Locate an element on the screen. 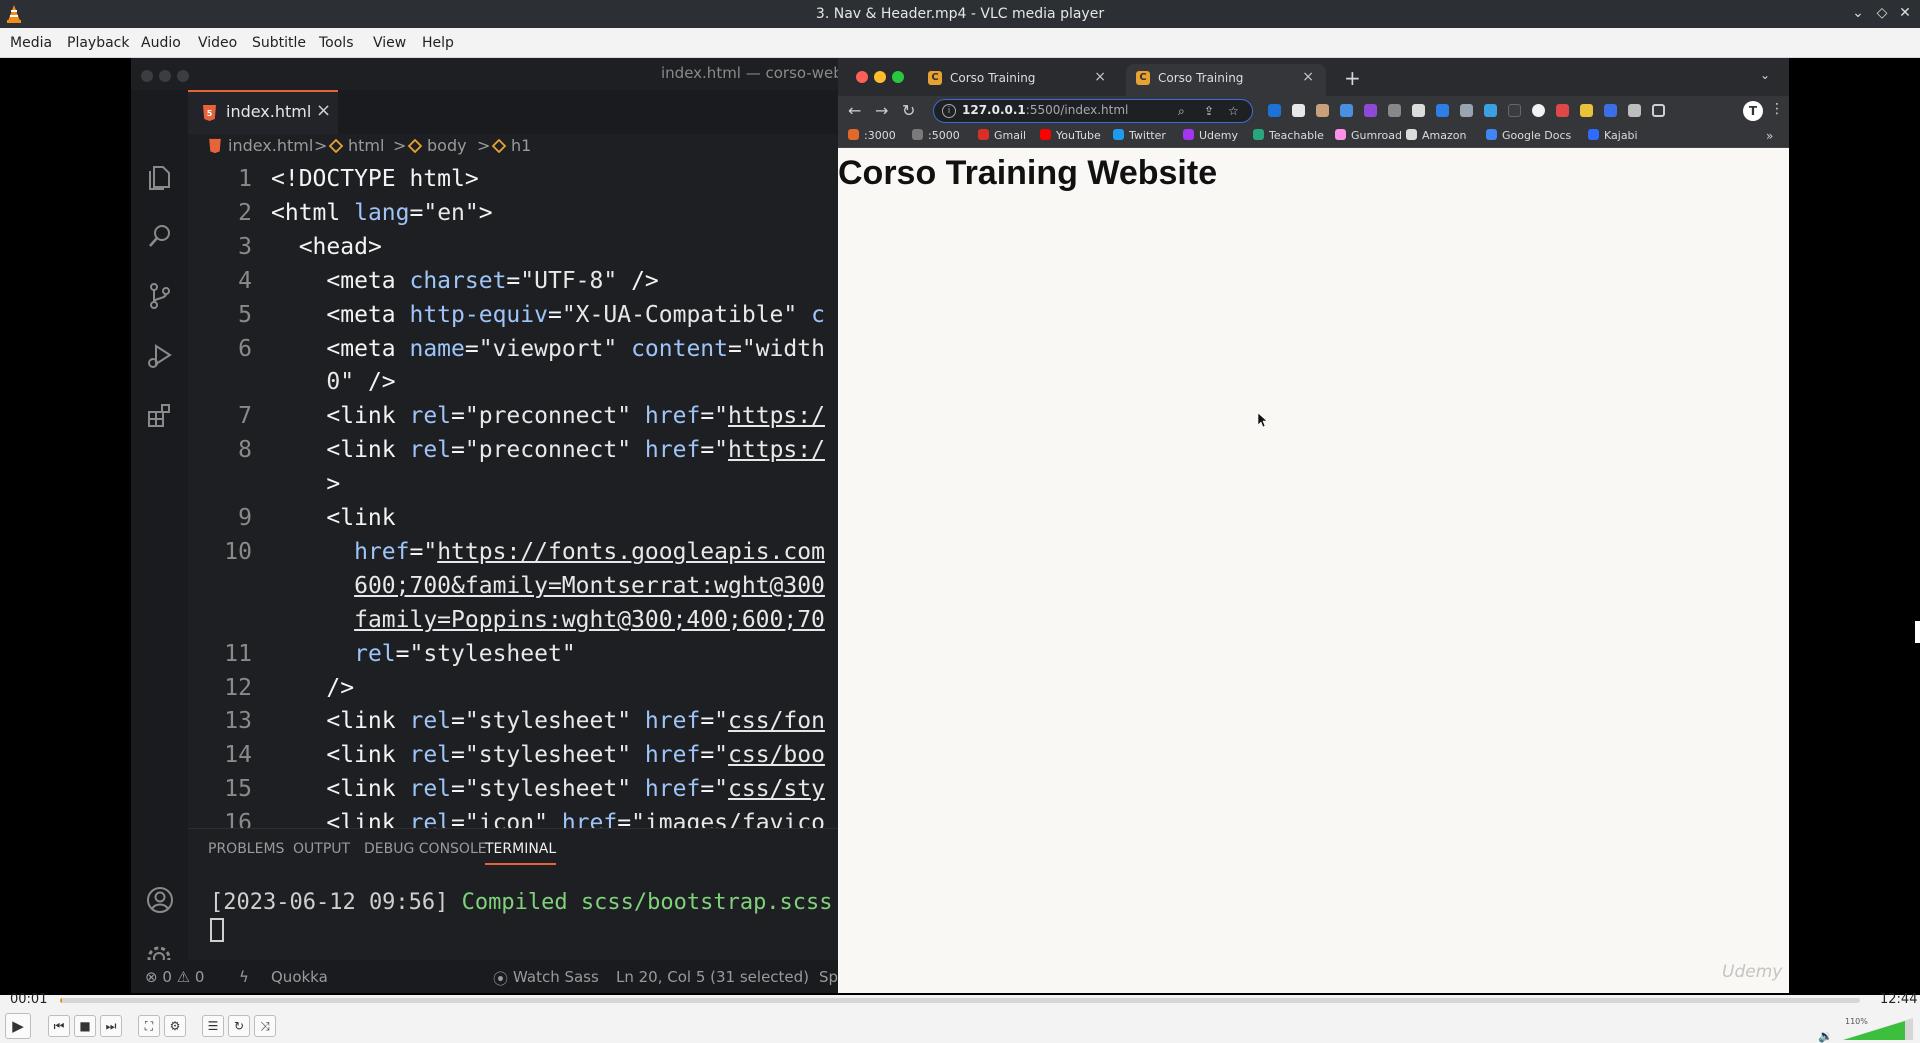 This screenshot has width=1920, height=1043. bookmark-item: Gmail is located at coordinates (1002, 135).